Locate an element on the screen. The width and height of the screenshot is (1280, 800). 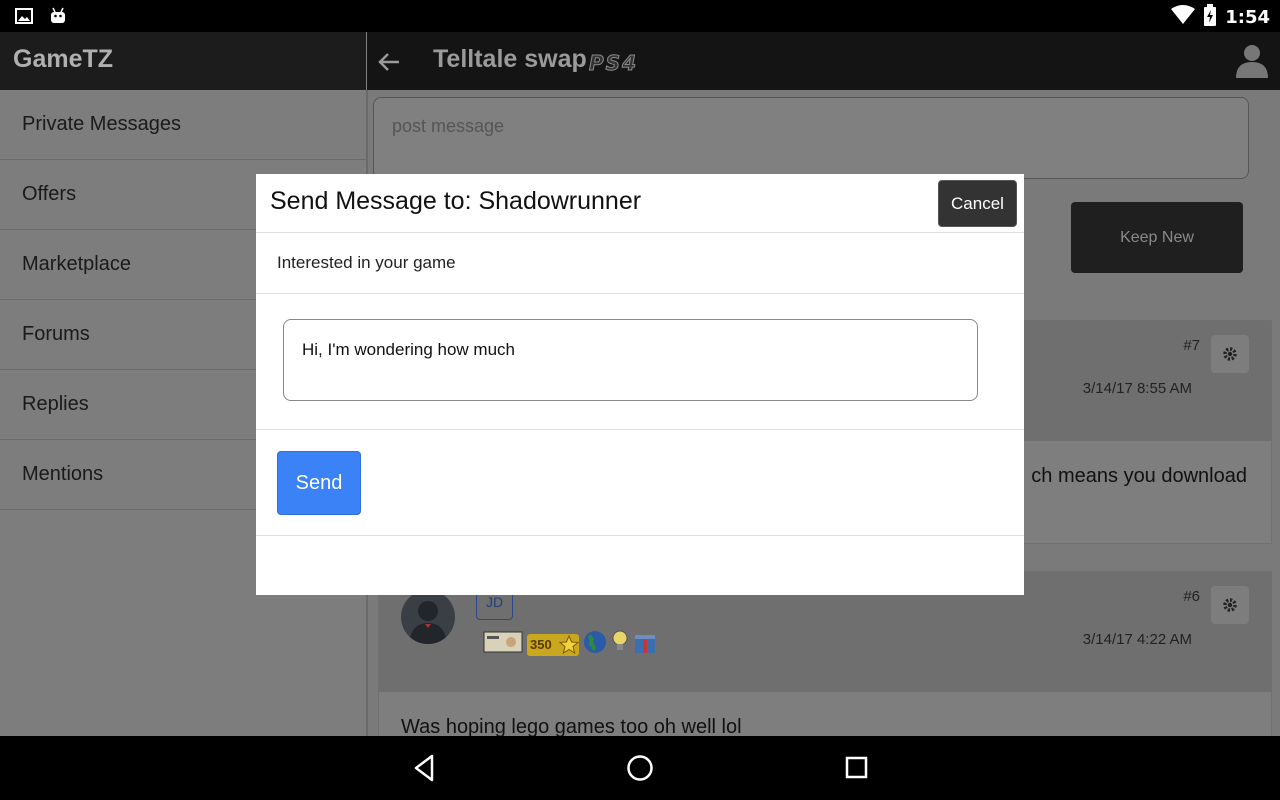
send-button: Send is located at coordinates (319, 483).